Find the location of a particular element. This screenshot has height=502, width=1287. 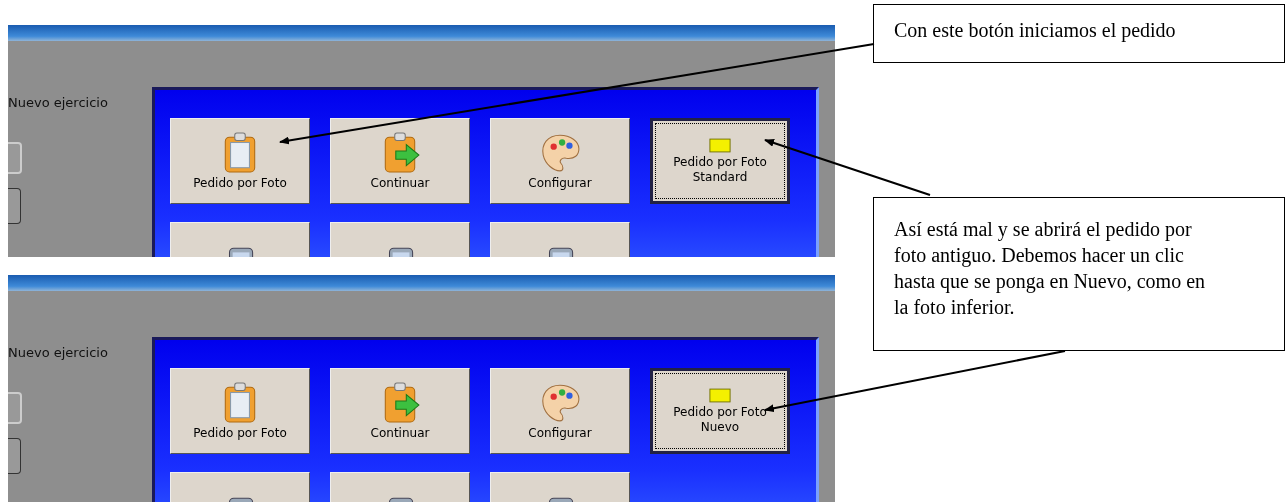

callout-box: Con este botón iniciamos el pedido is located at coordinates (1079, 33).